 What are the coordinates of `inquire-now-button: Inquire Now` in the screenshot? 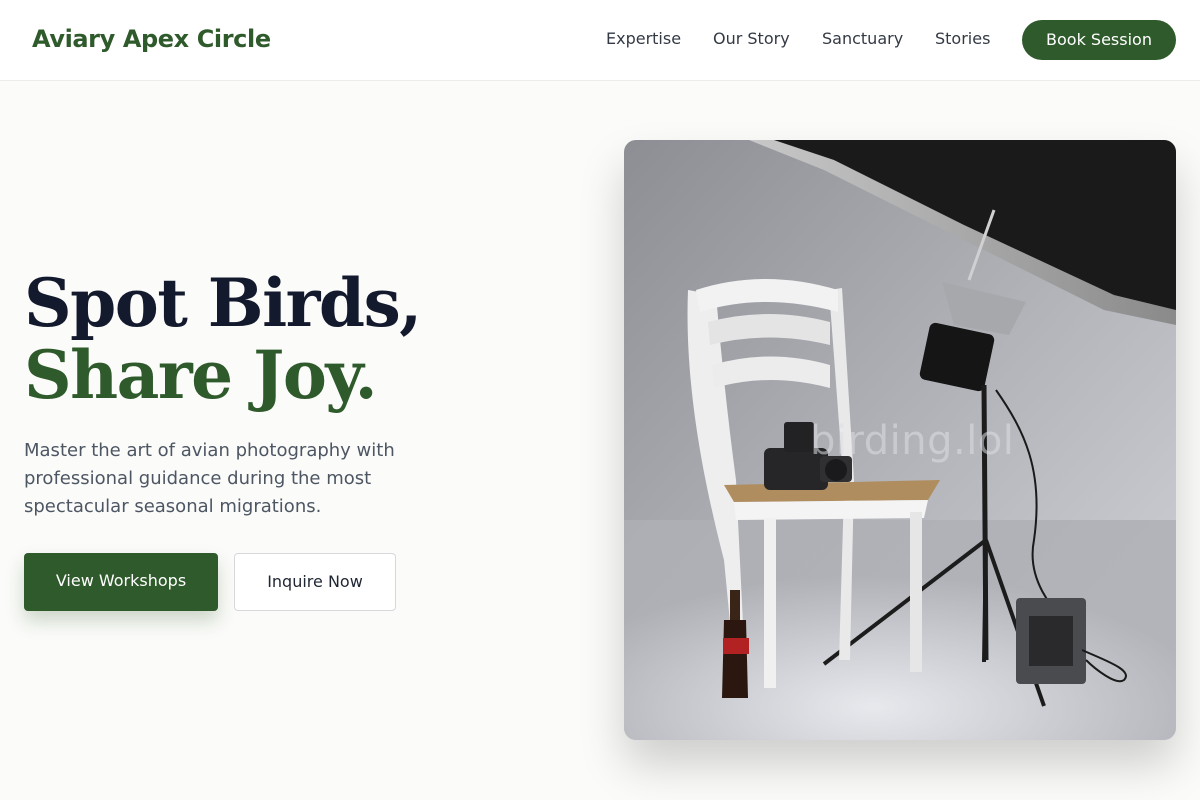 It's located at (315, 582).